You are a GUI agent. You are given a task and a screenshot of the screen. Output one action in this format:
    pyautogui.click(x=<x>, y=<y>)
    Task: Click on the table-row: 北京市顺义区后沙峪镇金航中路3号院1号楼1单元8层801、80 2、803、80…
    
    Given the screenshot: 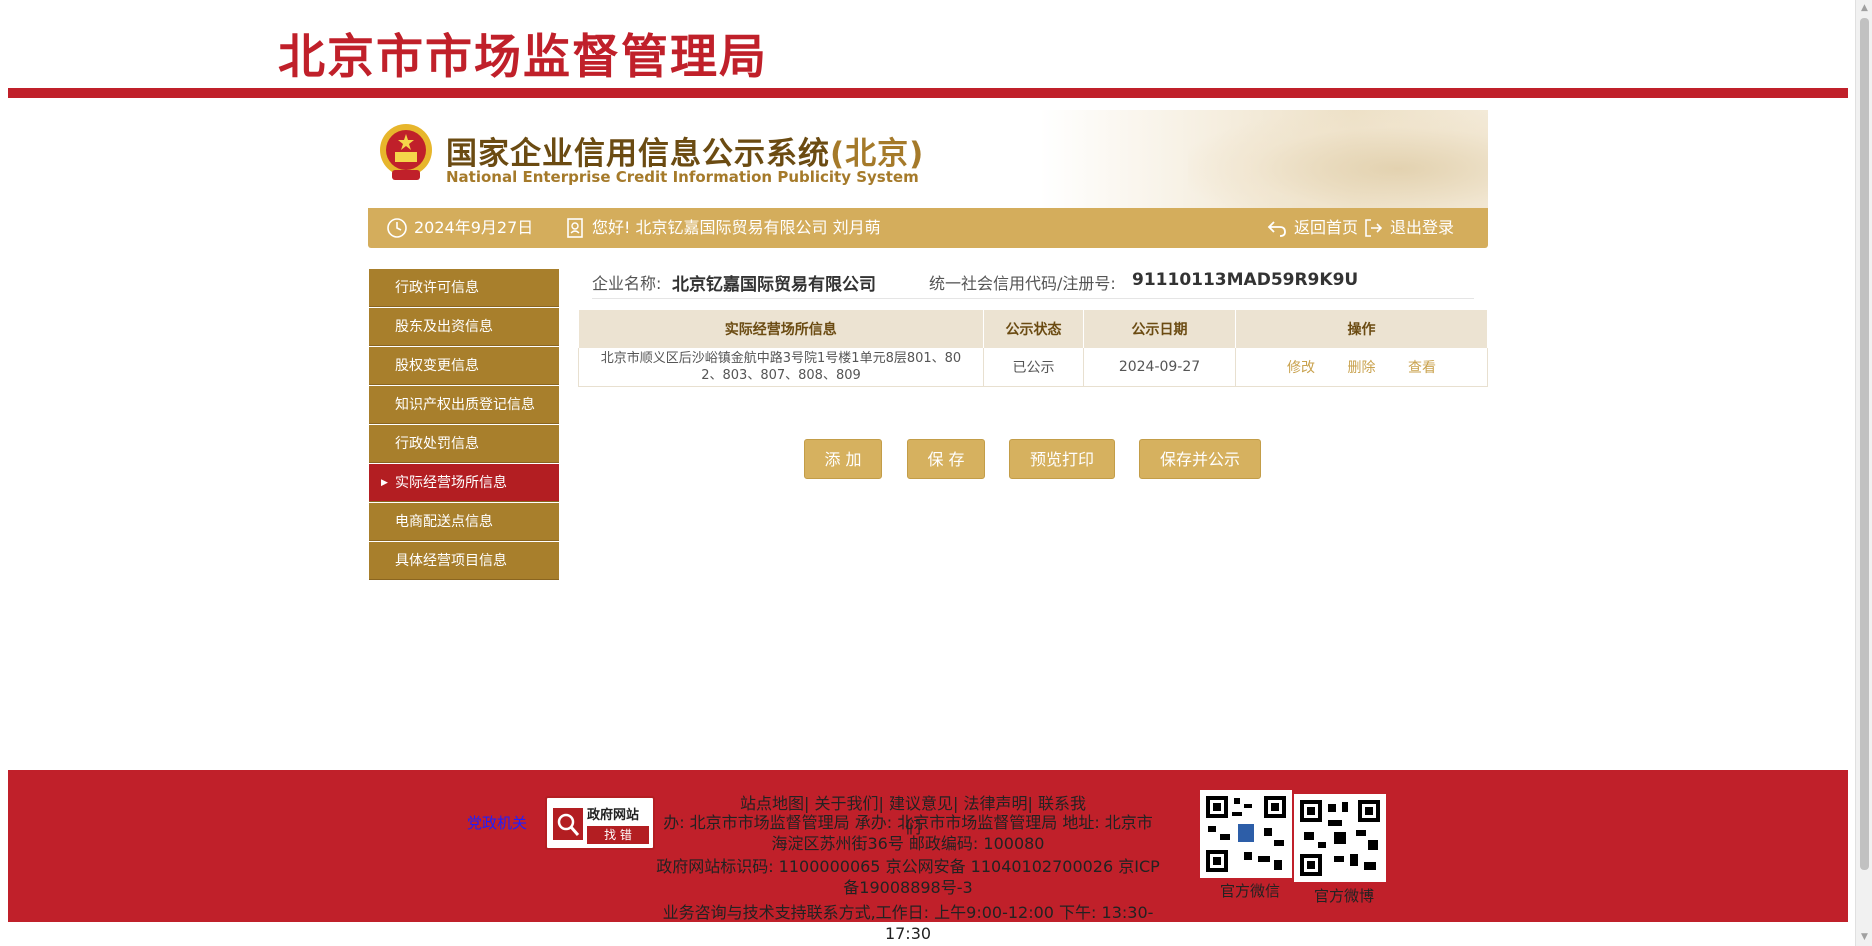 What is the action you would take?
    pyautogui.click(x=1033, y=367)
    